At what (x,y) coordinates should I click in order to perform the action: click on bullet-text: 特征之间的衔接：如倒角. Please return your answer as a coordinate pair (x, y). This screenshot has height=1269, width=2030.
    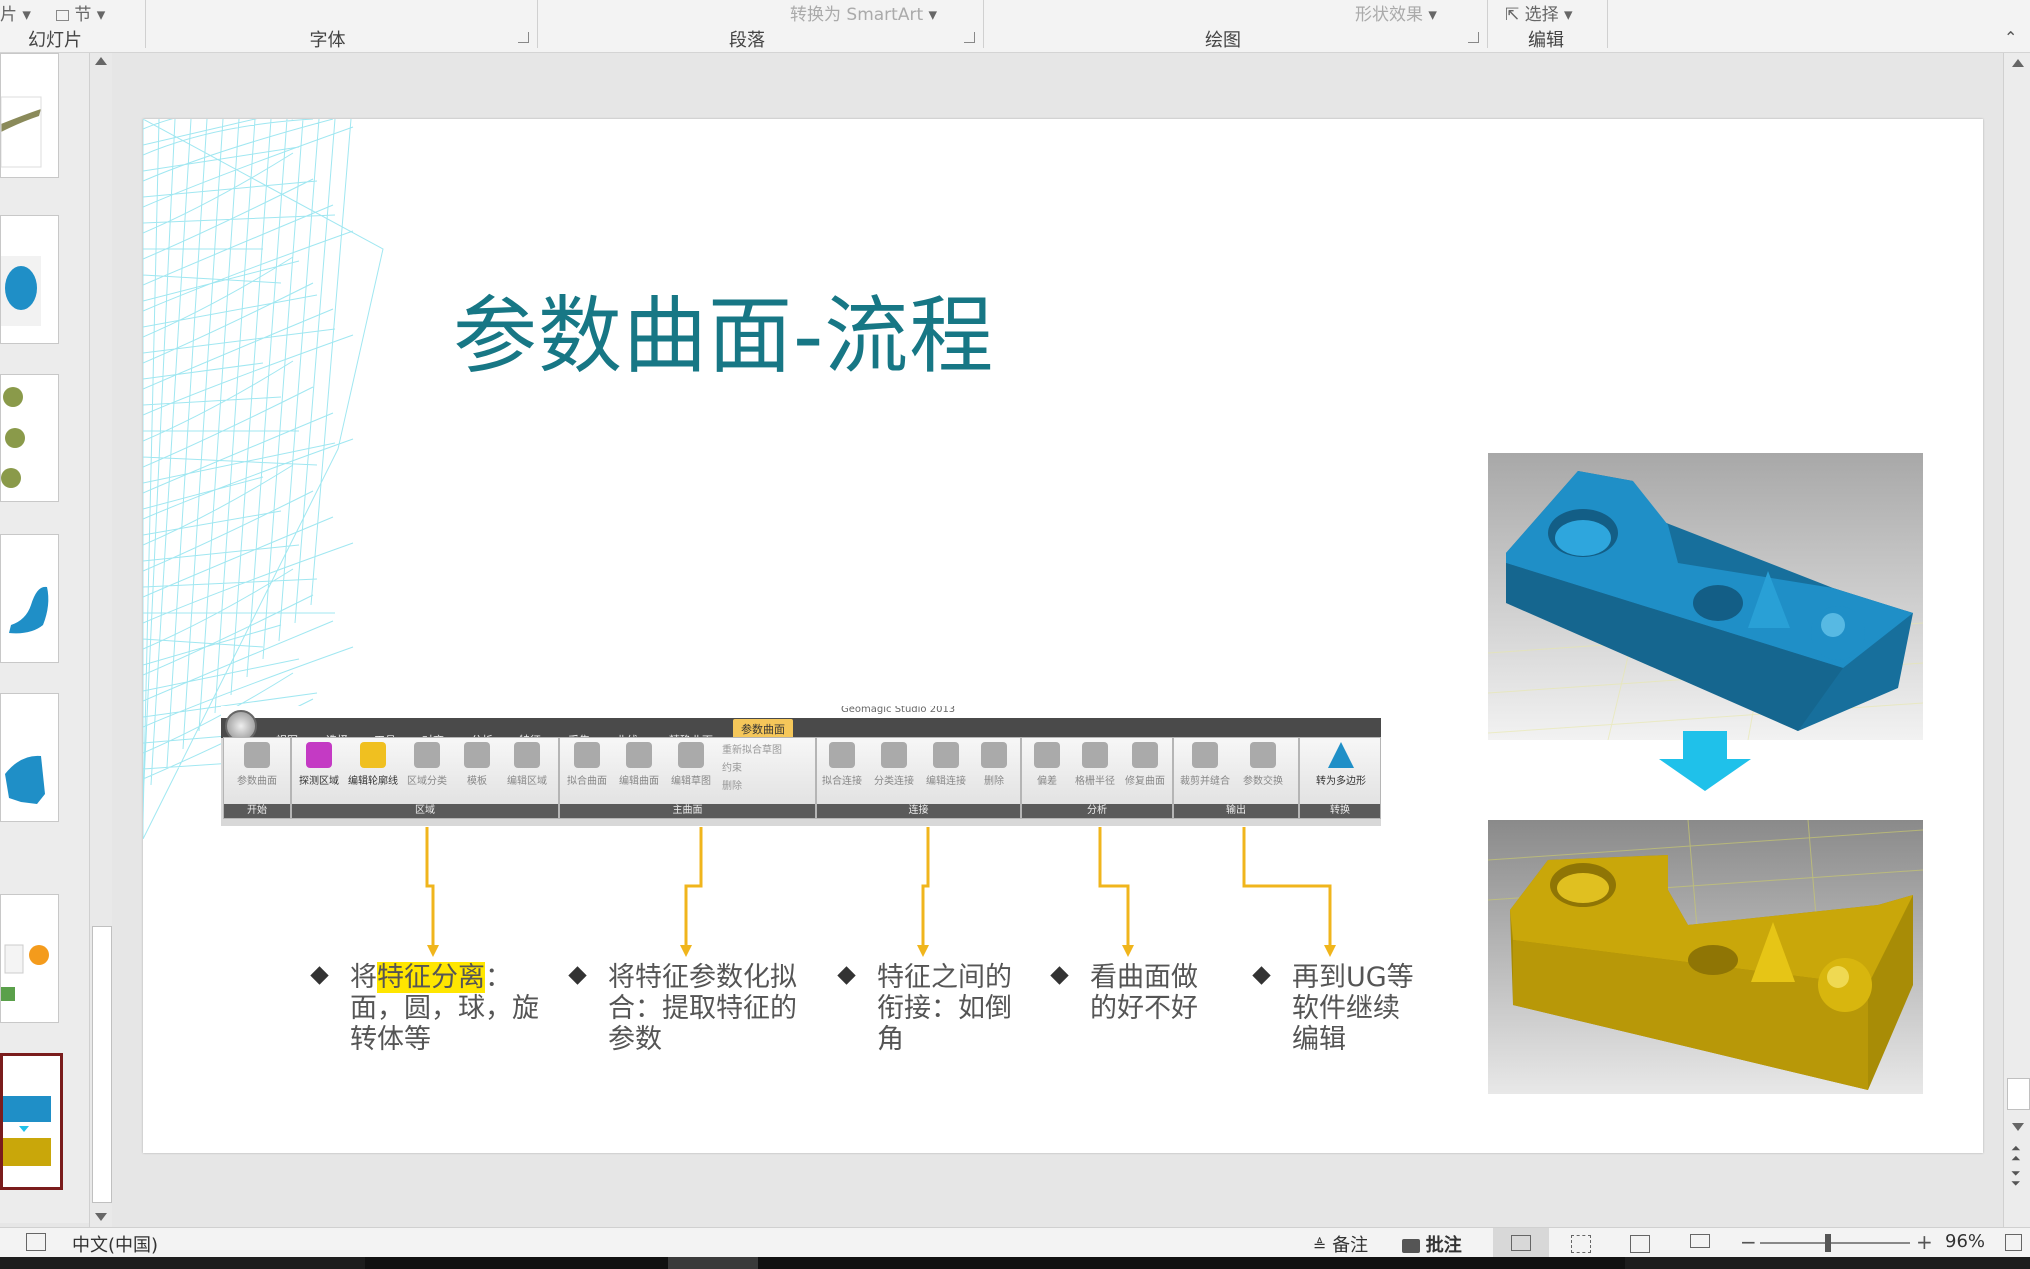
    Looking at the image, I should click on (949, 1008).